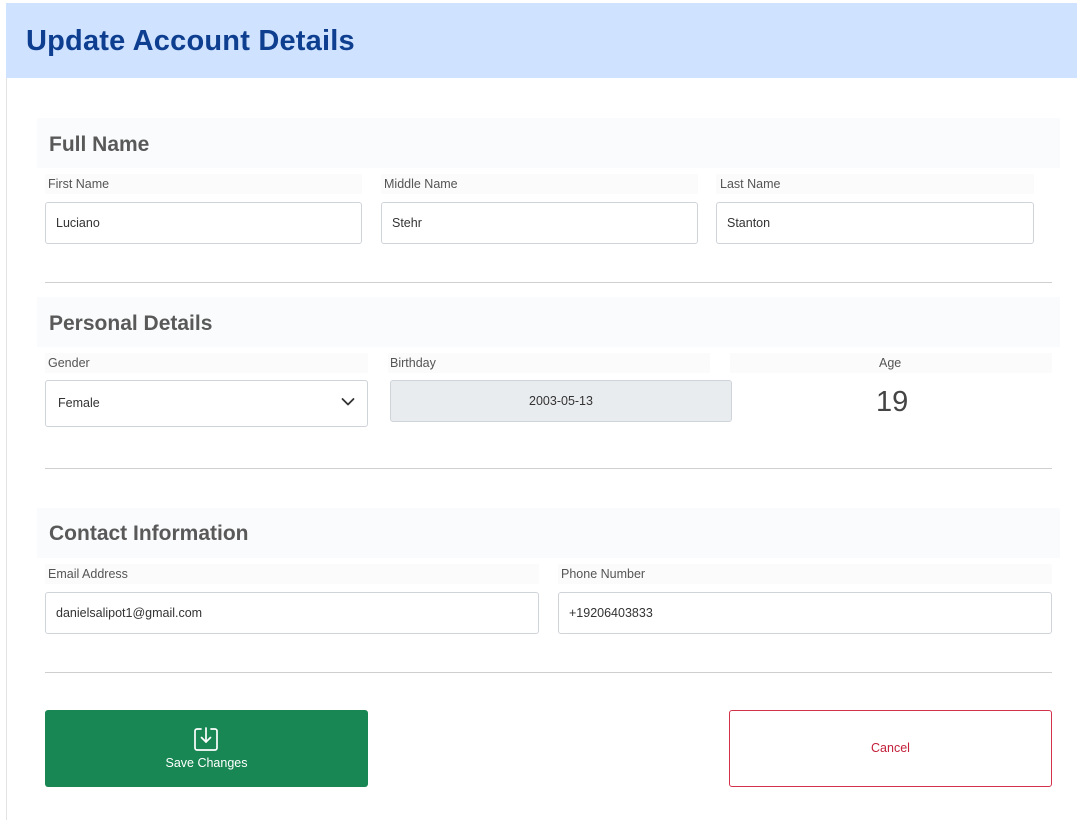 This screenshot has width=1077, height=820. Describe the element at coordinates (203, 223) in the screenshot. I see `first-name-field: Luciano` at that location.